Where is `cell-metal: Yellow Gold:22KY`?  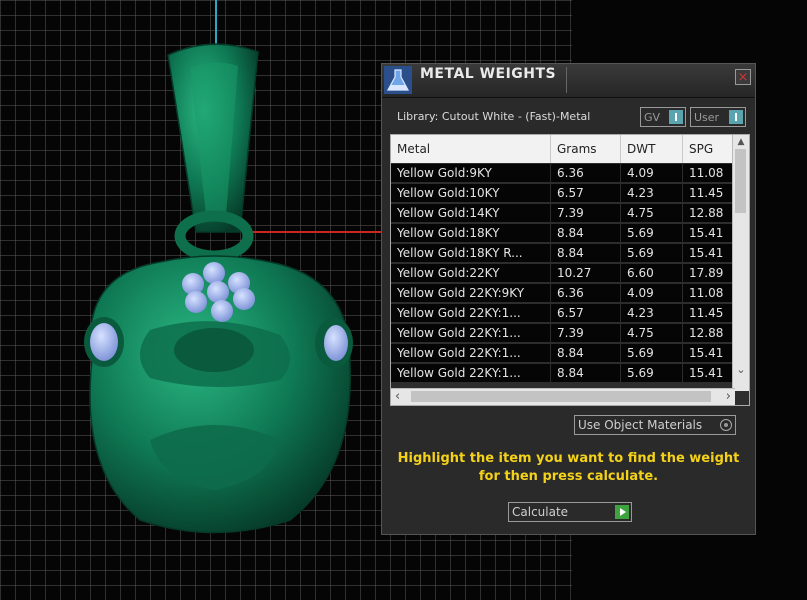
cell-metal: Yellow Gold:22KY is located at coordinates (470, 273).